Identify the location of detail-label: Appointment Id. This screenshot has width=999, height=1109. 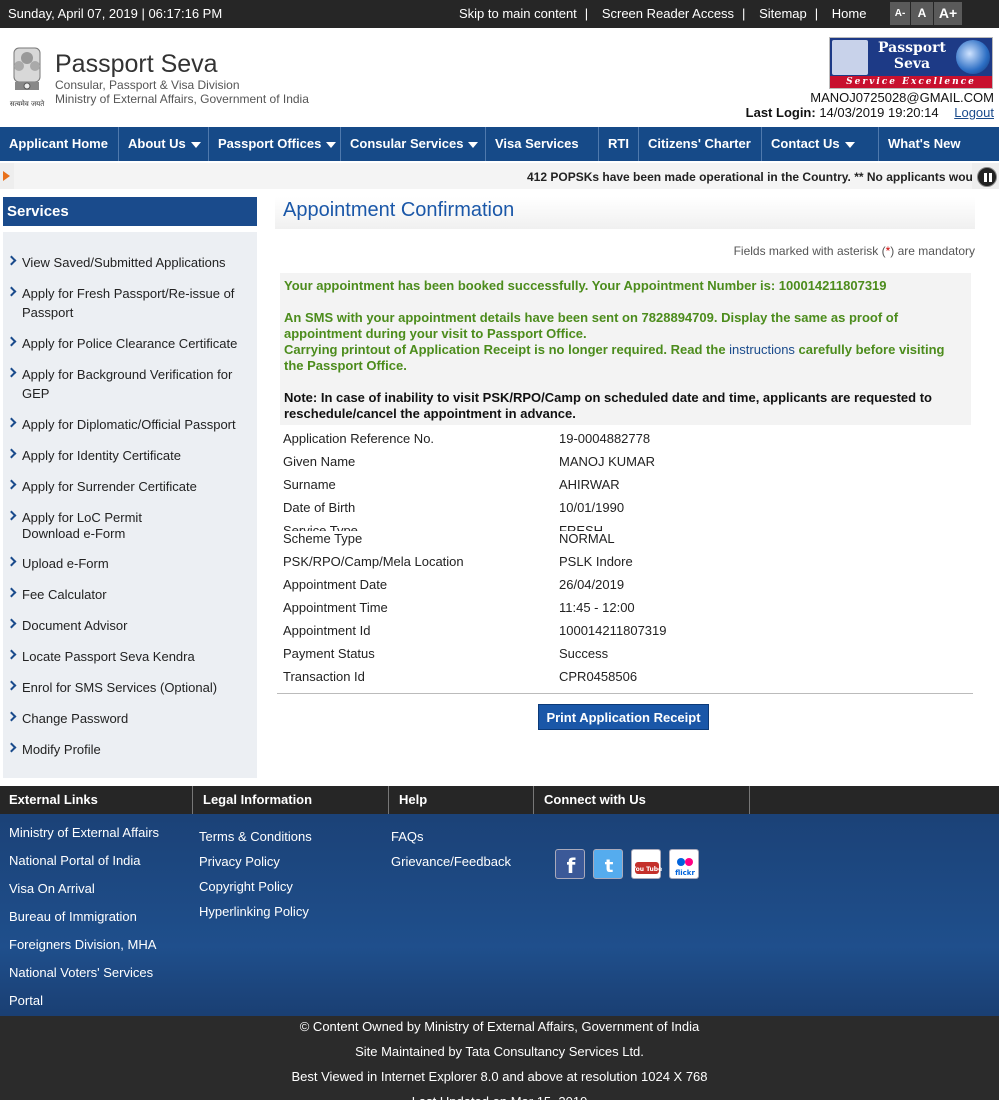
(327, 630).